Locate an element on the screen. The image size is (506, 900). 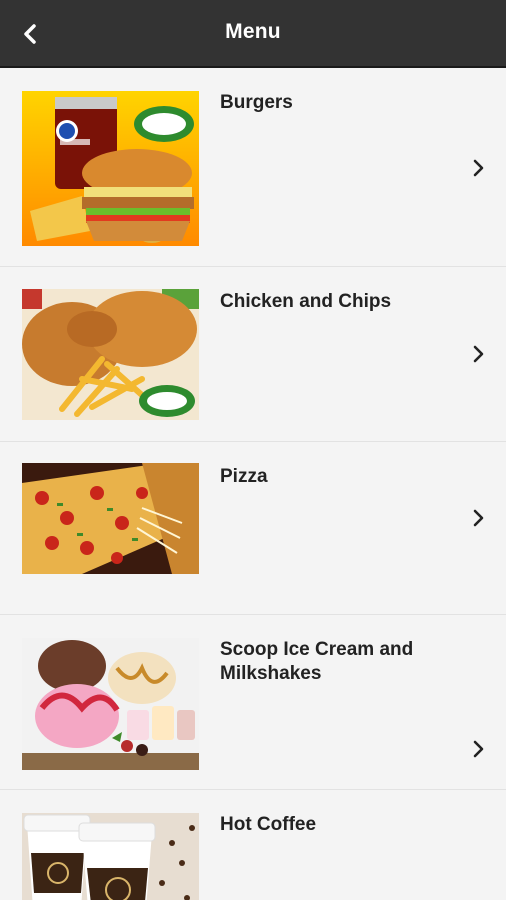
pizza-slice-photo is located at coordinates (110, 518).